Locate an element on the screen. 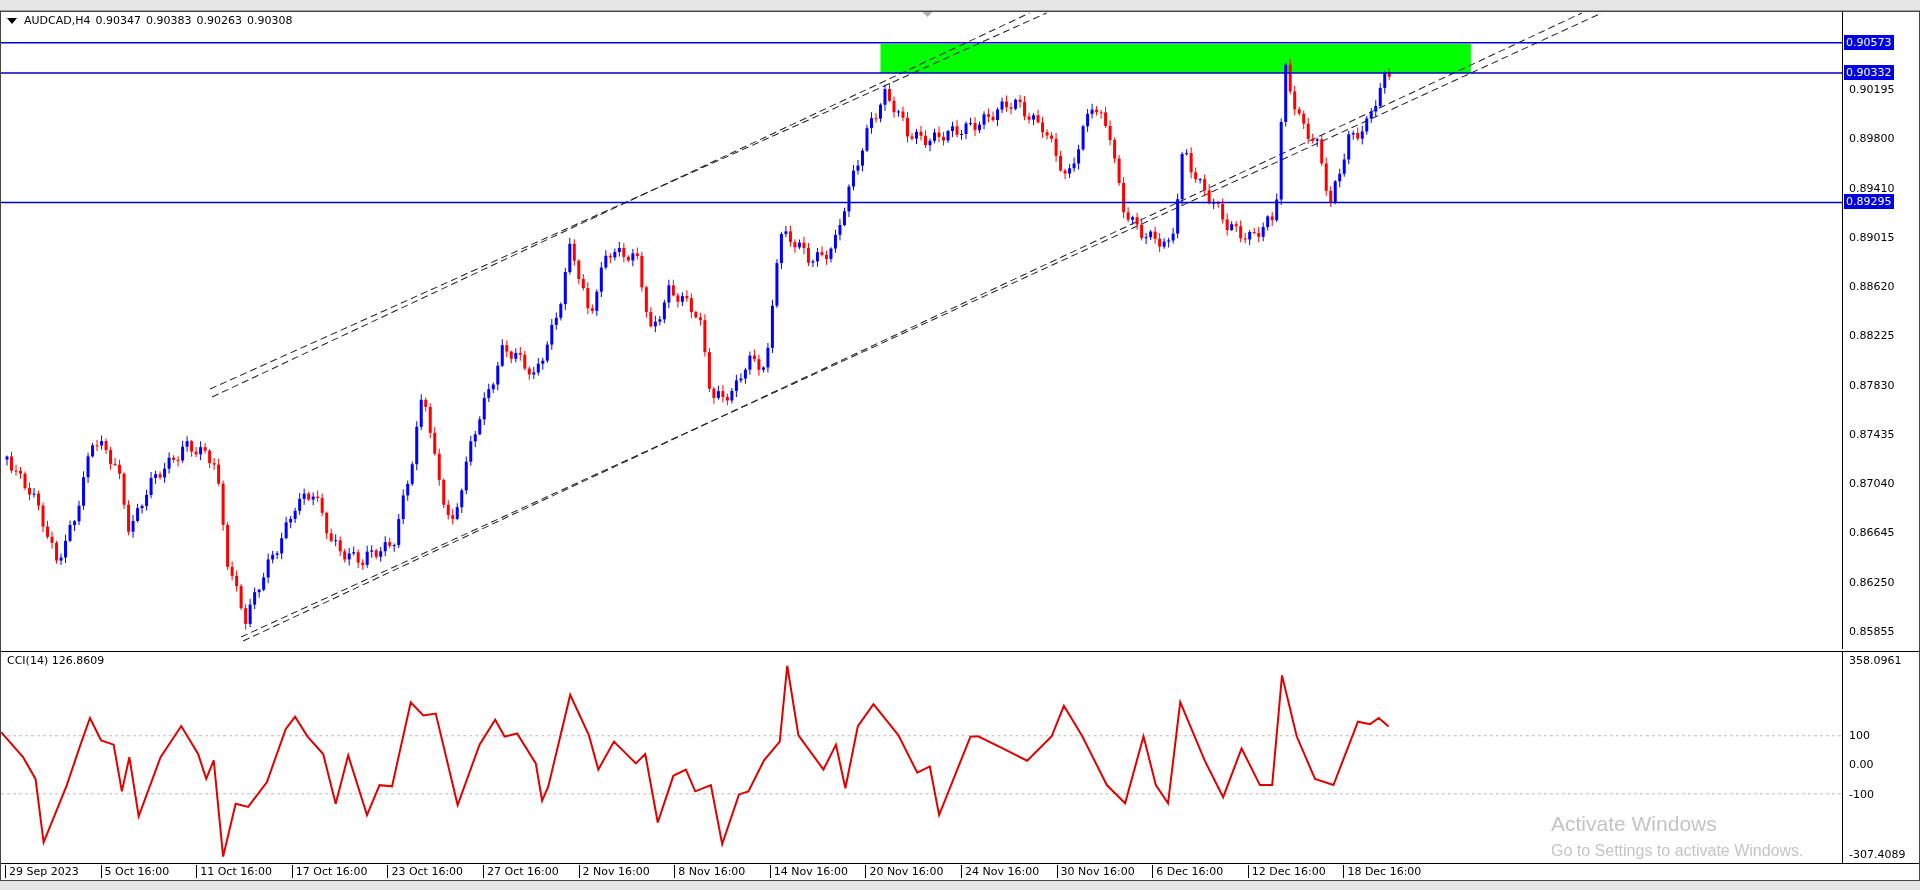 This screenshot has height=890, width=1920. price-tick-label: 0.89410 is located at coordinates (1872, 188).